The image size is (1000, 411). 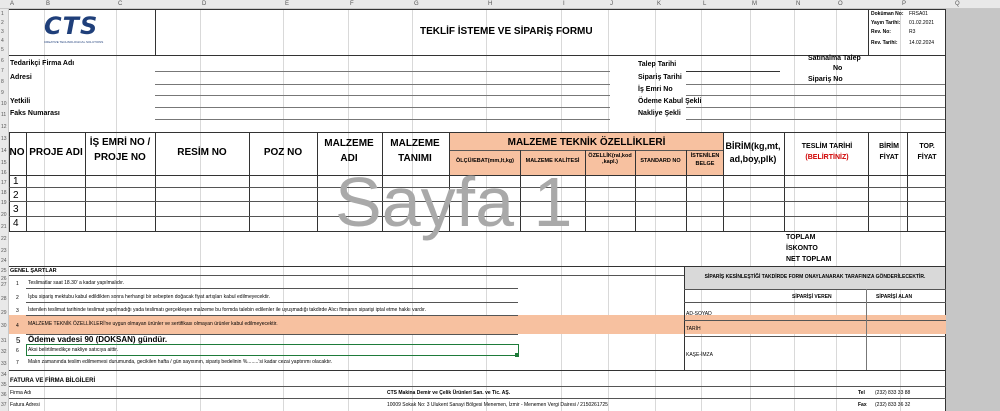 I want to click on satinalma-label-2: No, so click(x=838, y=68).